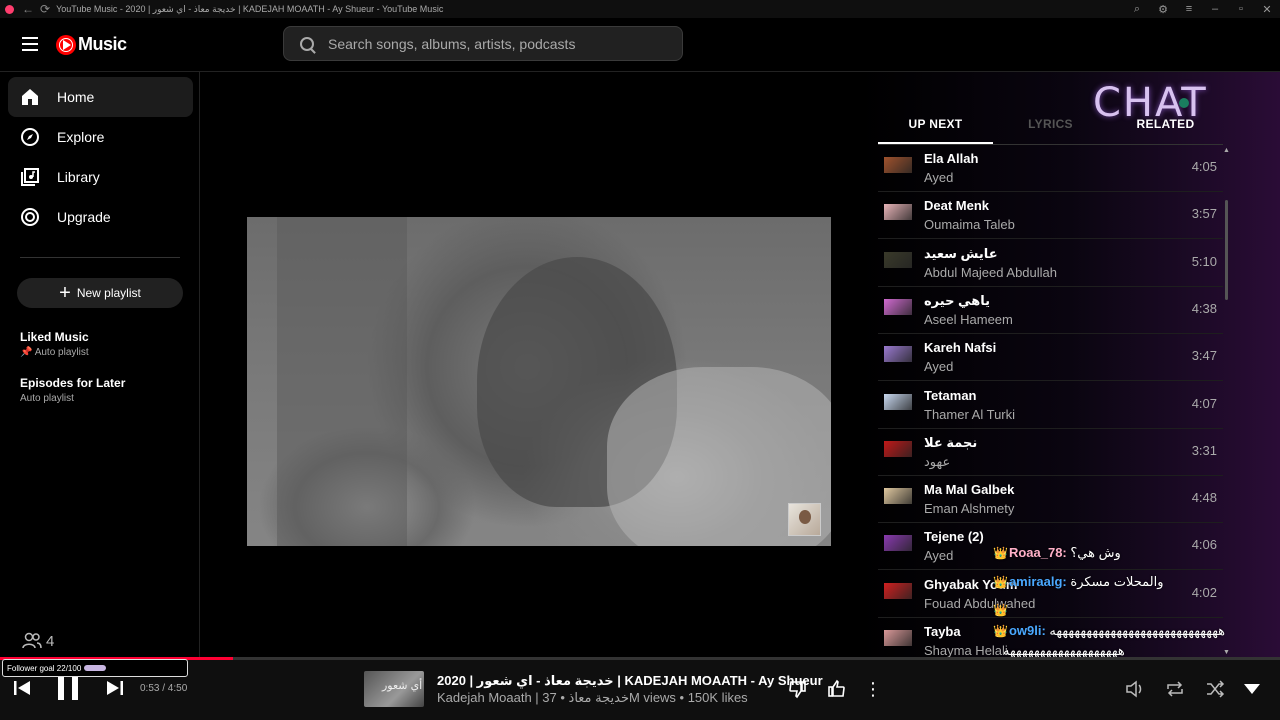  I want to click on previous-button, so click(22, 688).